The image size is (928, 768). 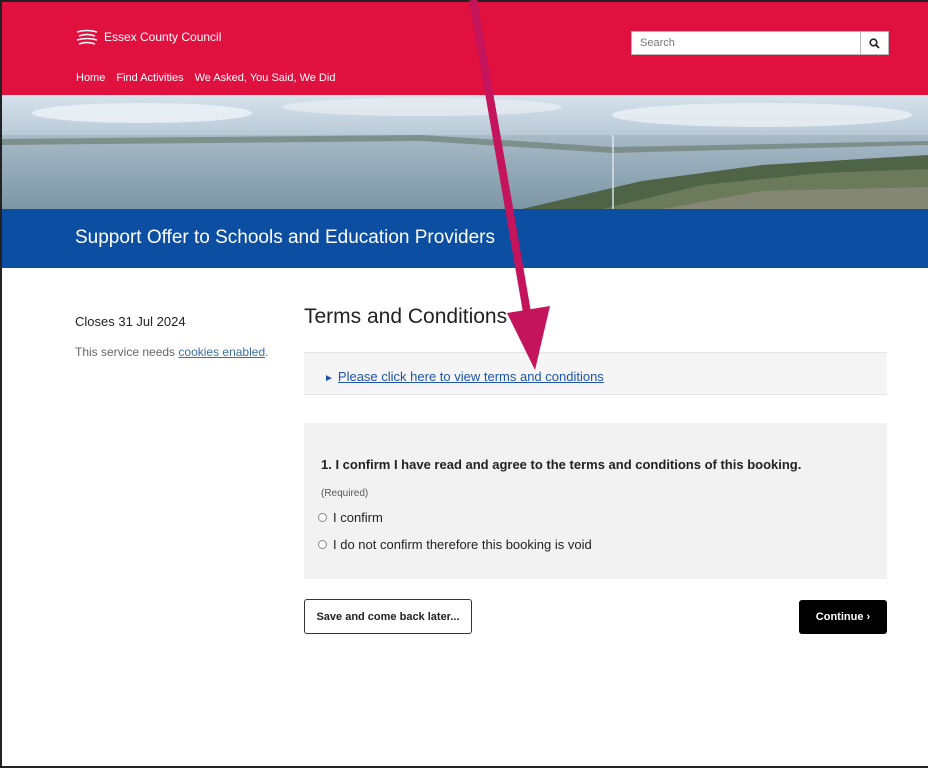 I want to click on required-label: (Required), so click(x=345, y=493).